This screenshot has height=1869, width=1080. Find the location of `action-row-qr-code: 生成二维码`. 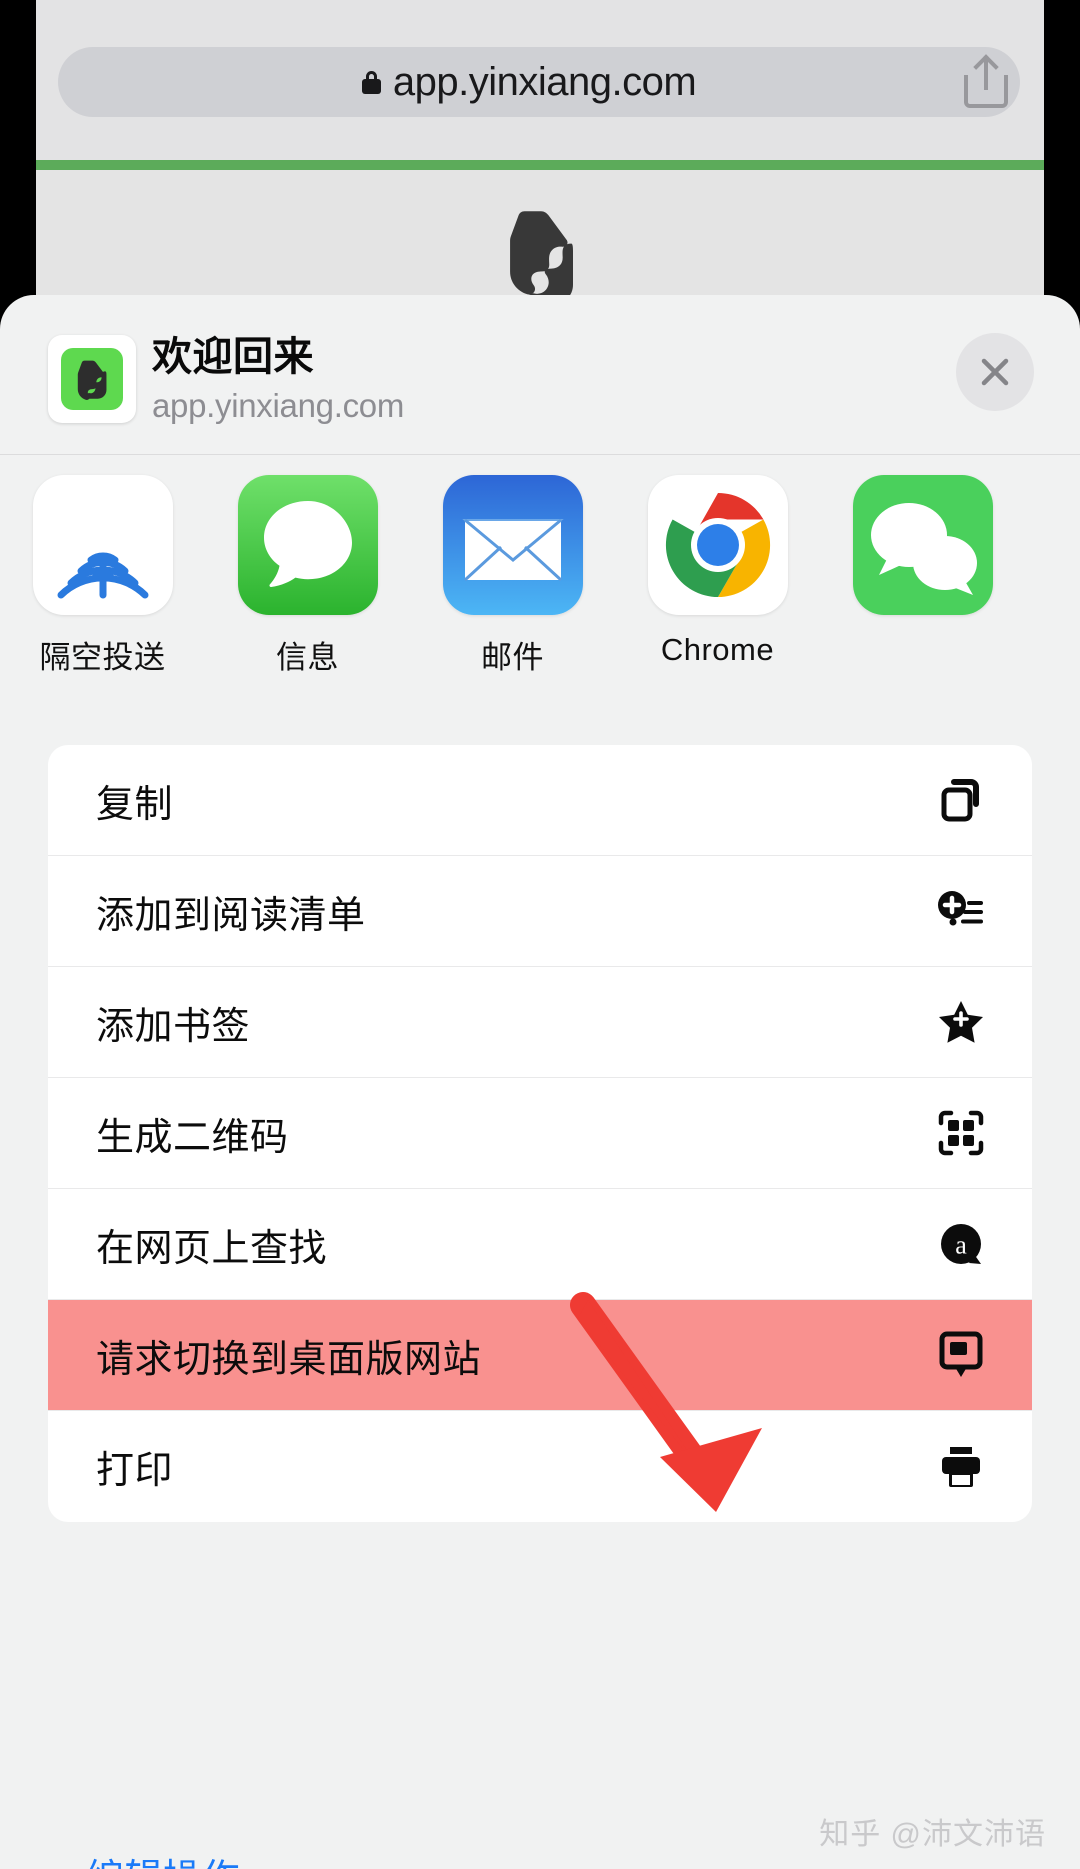

action-row-qr-code: 生成二维码 is located at coordinates (540, 1133).